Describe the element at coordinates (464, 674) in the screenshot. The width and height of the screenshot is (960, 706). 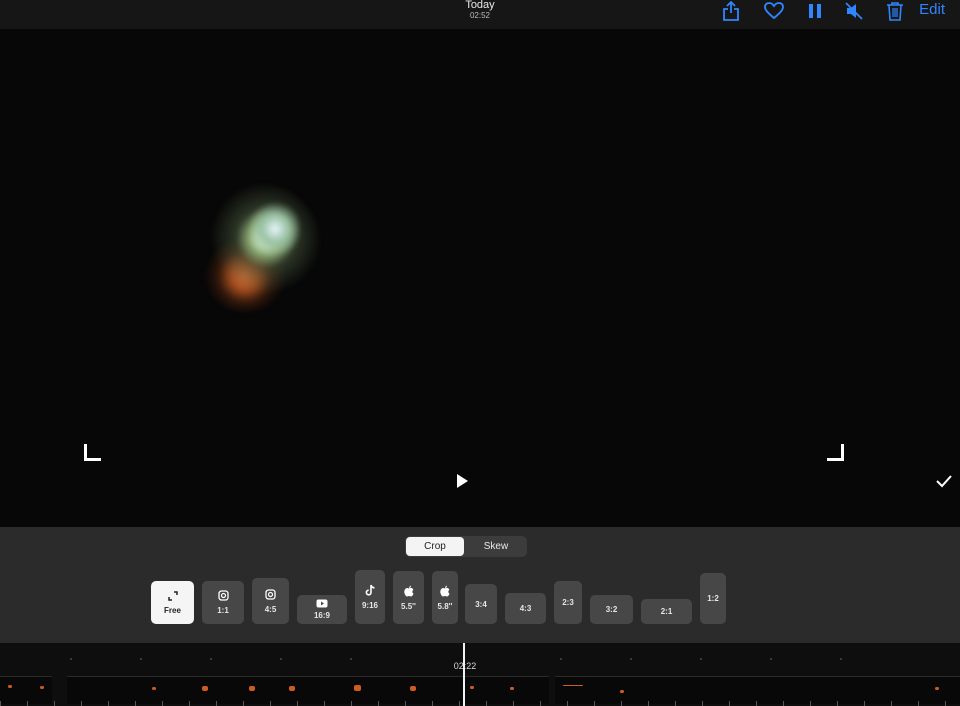
I see `playhead` at that location.